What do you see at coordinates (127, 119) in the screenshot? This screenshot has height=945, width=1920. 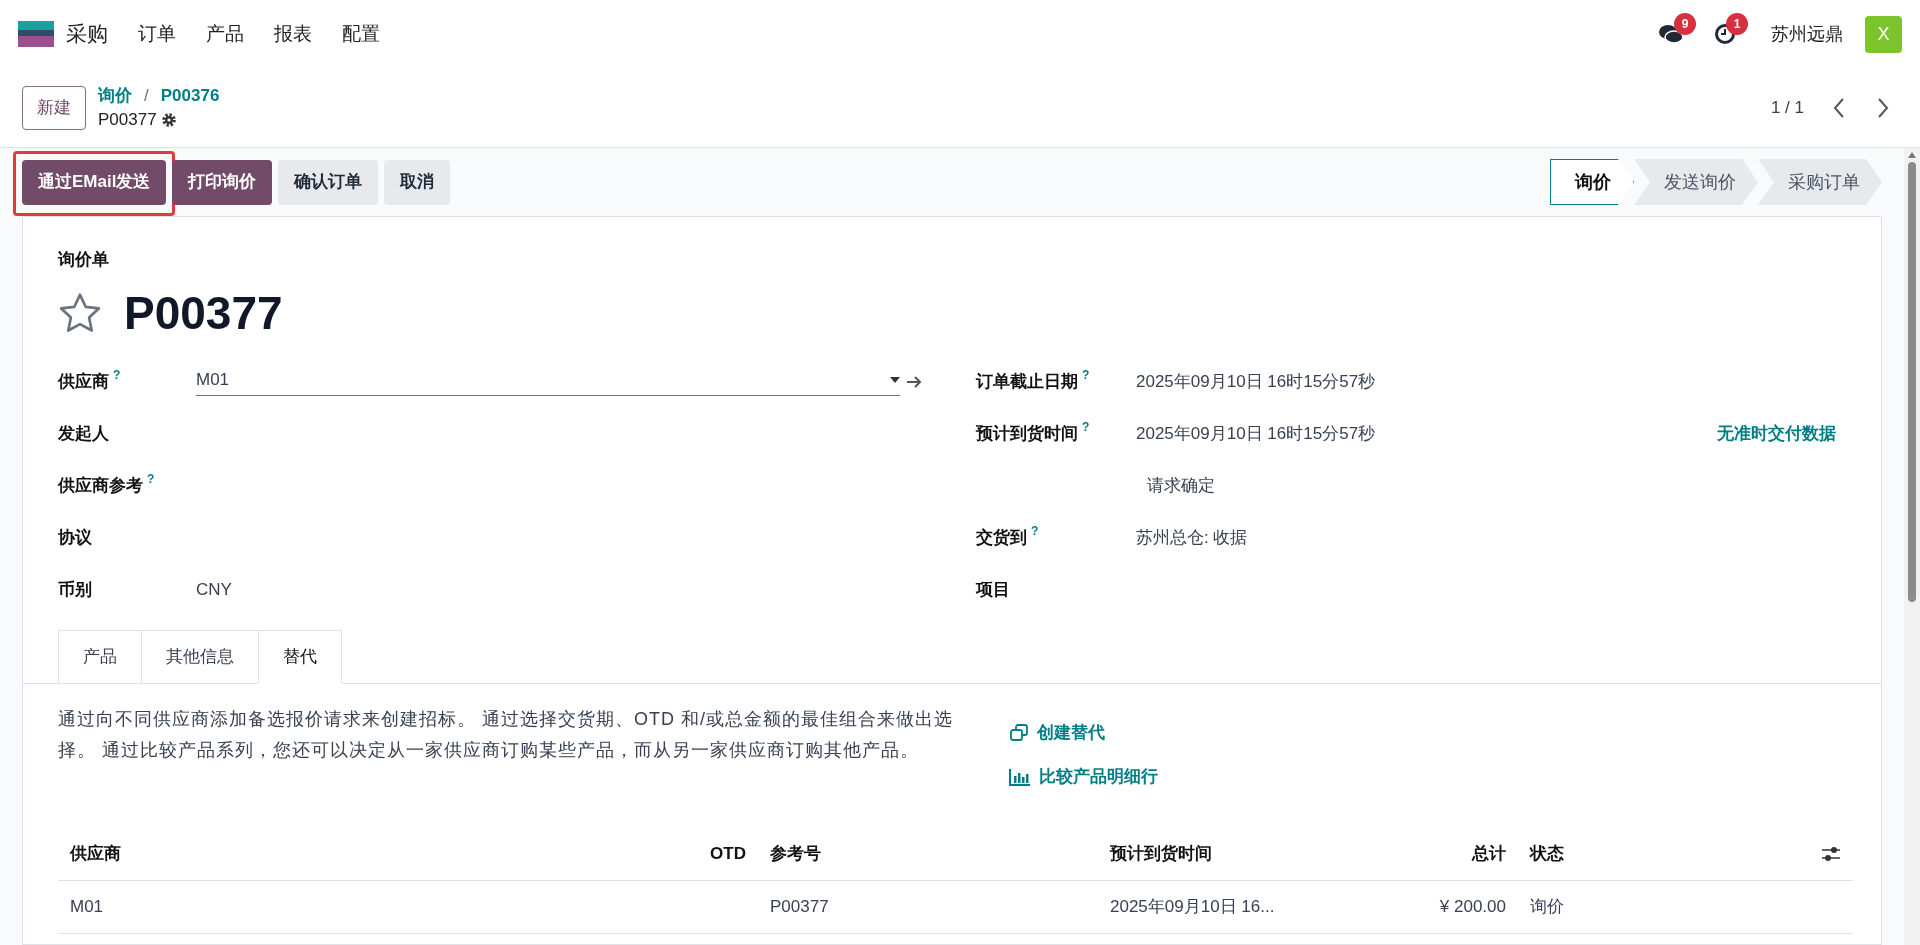 I see `record-name: P00377` at bounding box center [127, 119].